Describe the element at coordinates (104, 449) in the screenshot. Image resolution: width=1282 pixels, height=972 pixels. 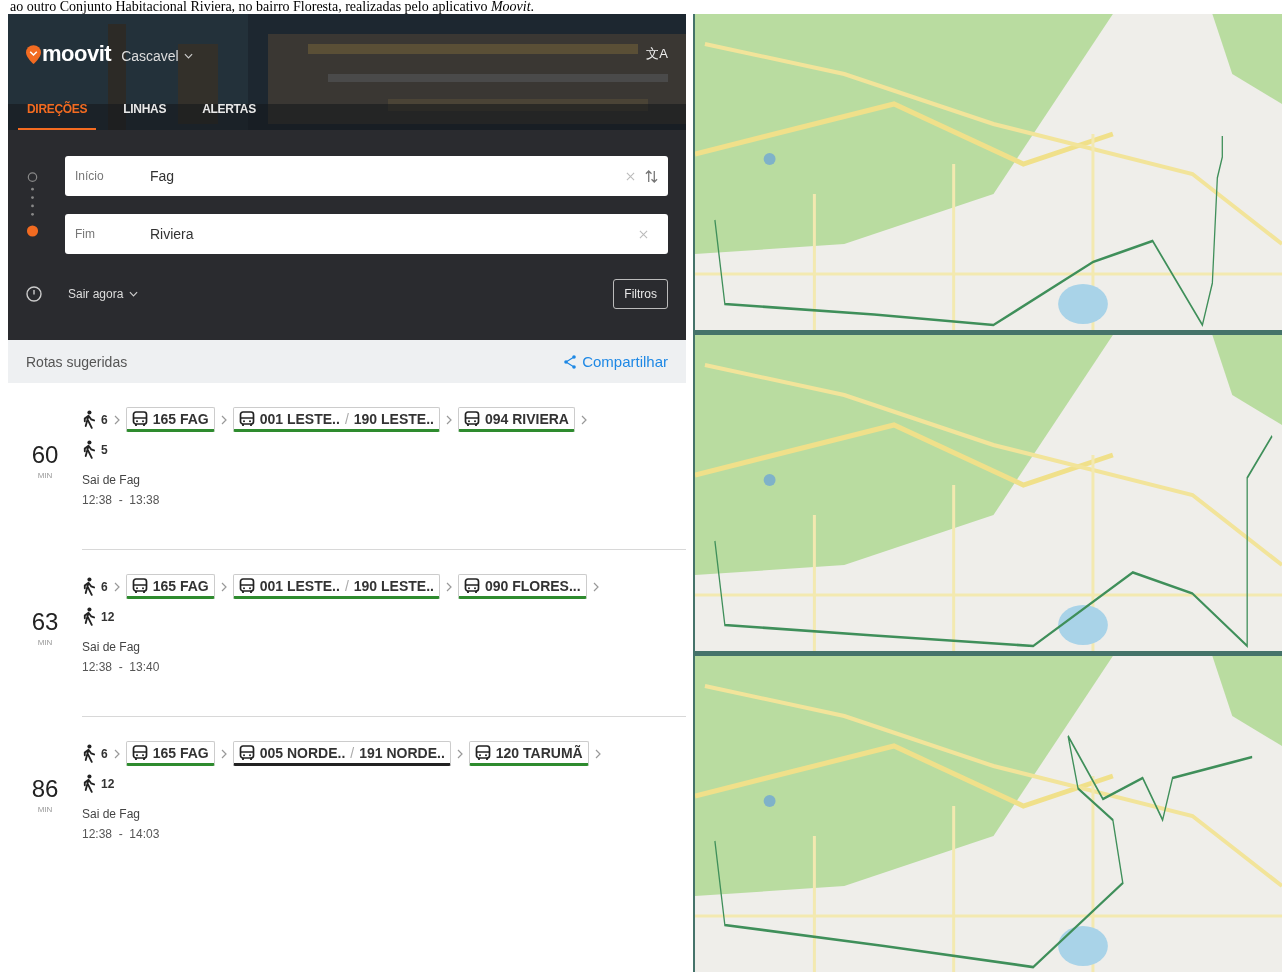
I see `walk-minutes: 5` at that location.